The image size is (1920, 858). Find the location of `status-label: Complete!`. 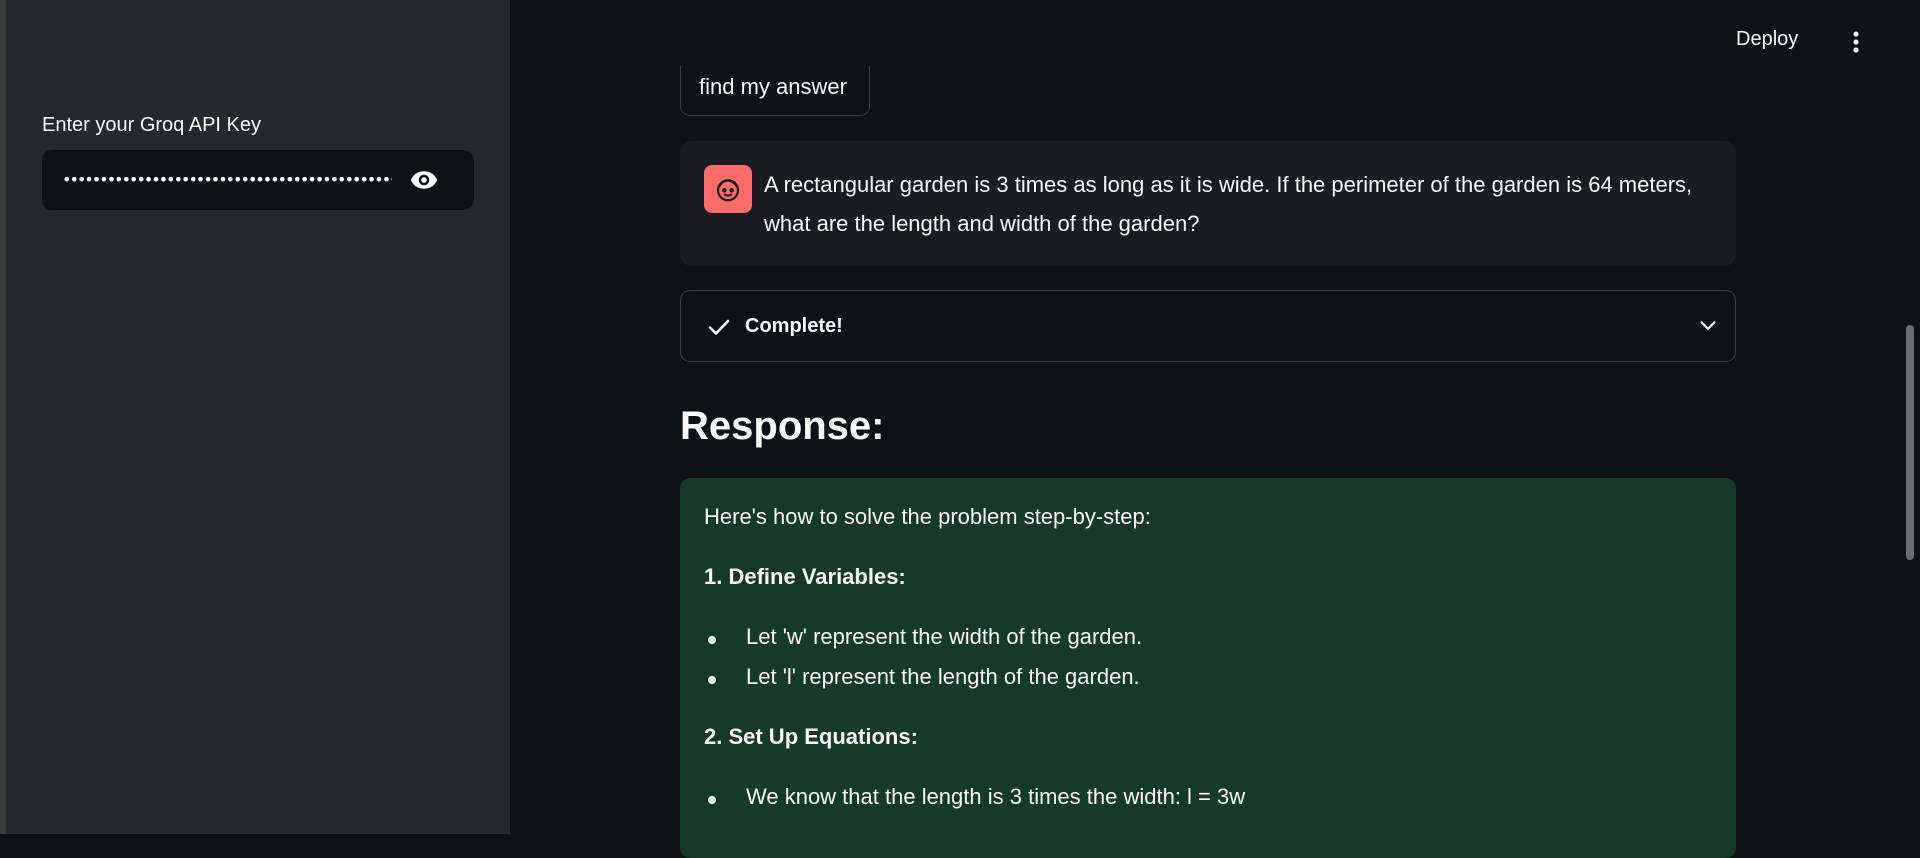

status-label: Complete! is located at coordinates (794, 326).